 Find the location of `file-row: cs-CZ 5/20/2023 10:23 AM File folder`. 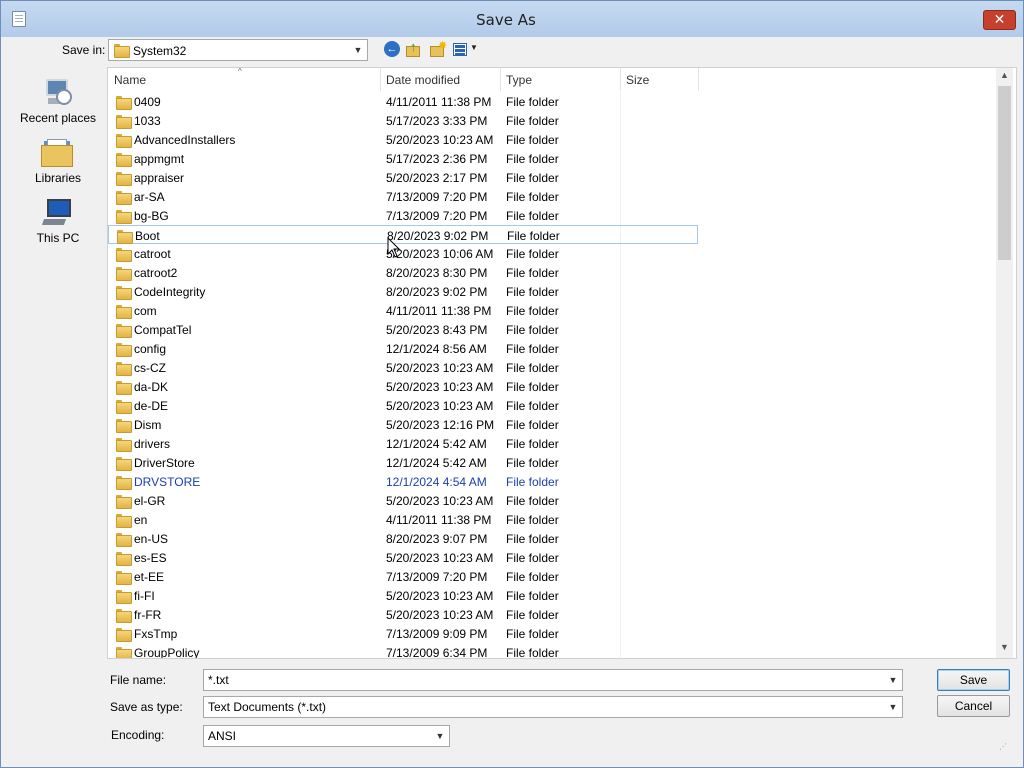

file-row: cs-CZ 5/20/2023 10:23 AM File folder is located at coordinates (403, 367).